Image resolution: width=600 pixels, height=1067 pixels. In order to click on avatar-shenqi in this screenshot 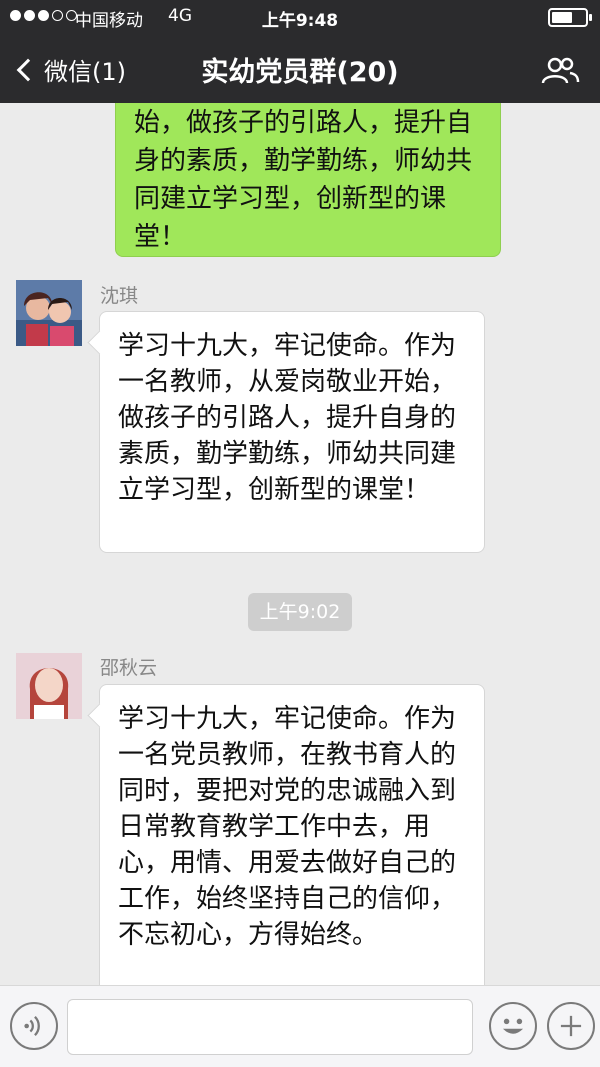, I will do `click(49, 313)`.